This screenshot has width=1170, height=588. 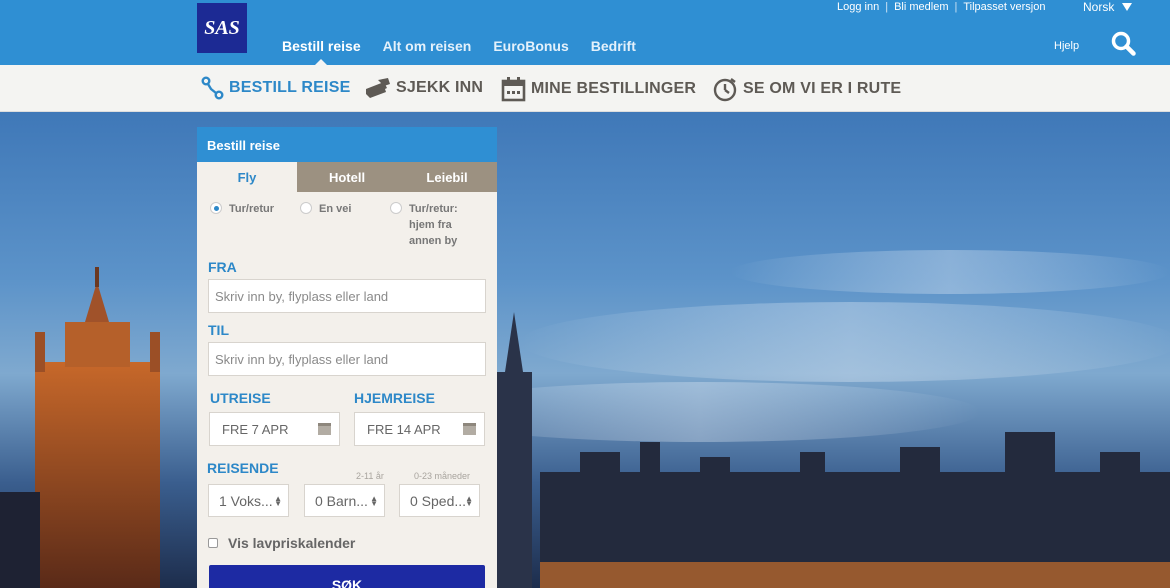 I want to click on return-date-field: FRE 14 APR, so click(x=419, y=429).